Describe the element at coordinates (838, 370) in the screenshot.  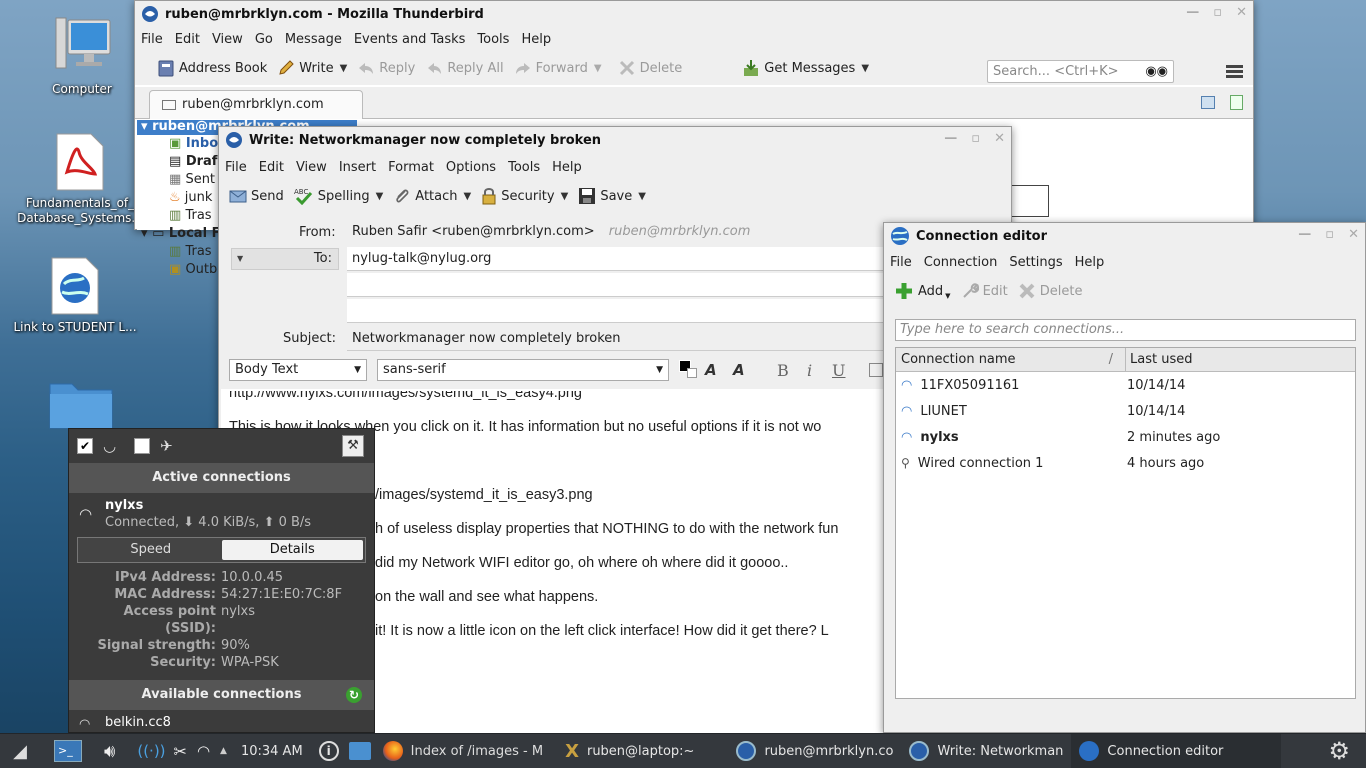
I see `underline-icon: U` at that location.